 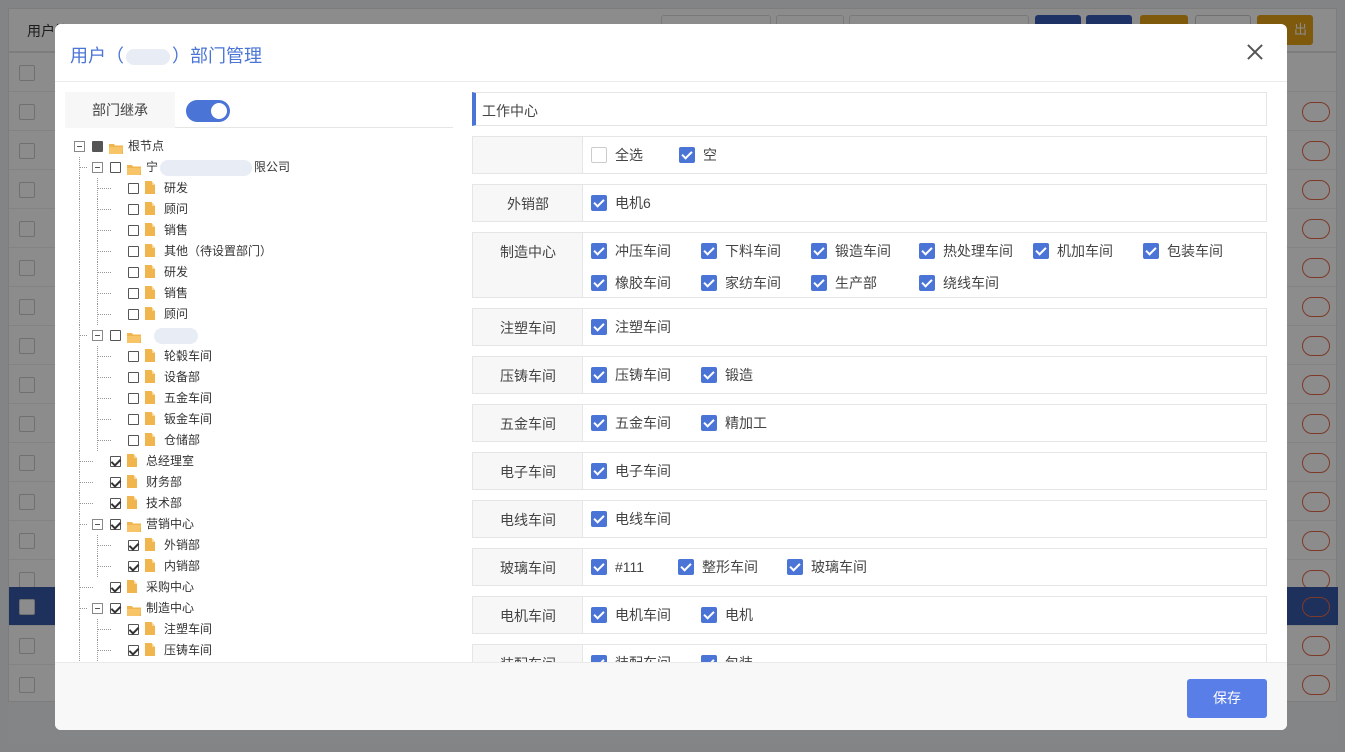 What do you see at coordinates (1227, 698) in the screenshot?
I see `save-button: 保存` at bounding box center [1227, 698].